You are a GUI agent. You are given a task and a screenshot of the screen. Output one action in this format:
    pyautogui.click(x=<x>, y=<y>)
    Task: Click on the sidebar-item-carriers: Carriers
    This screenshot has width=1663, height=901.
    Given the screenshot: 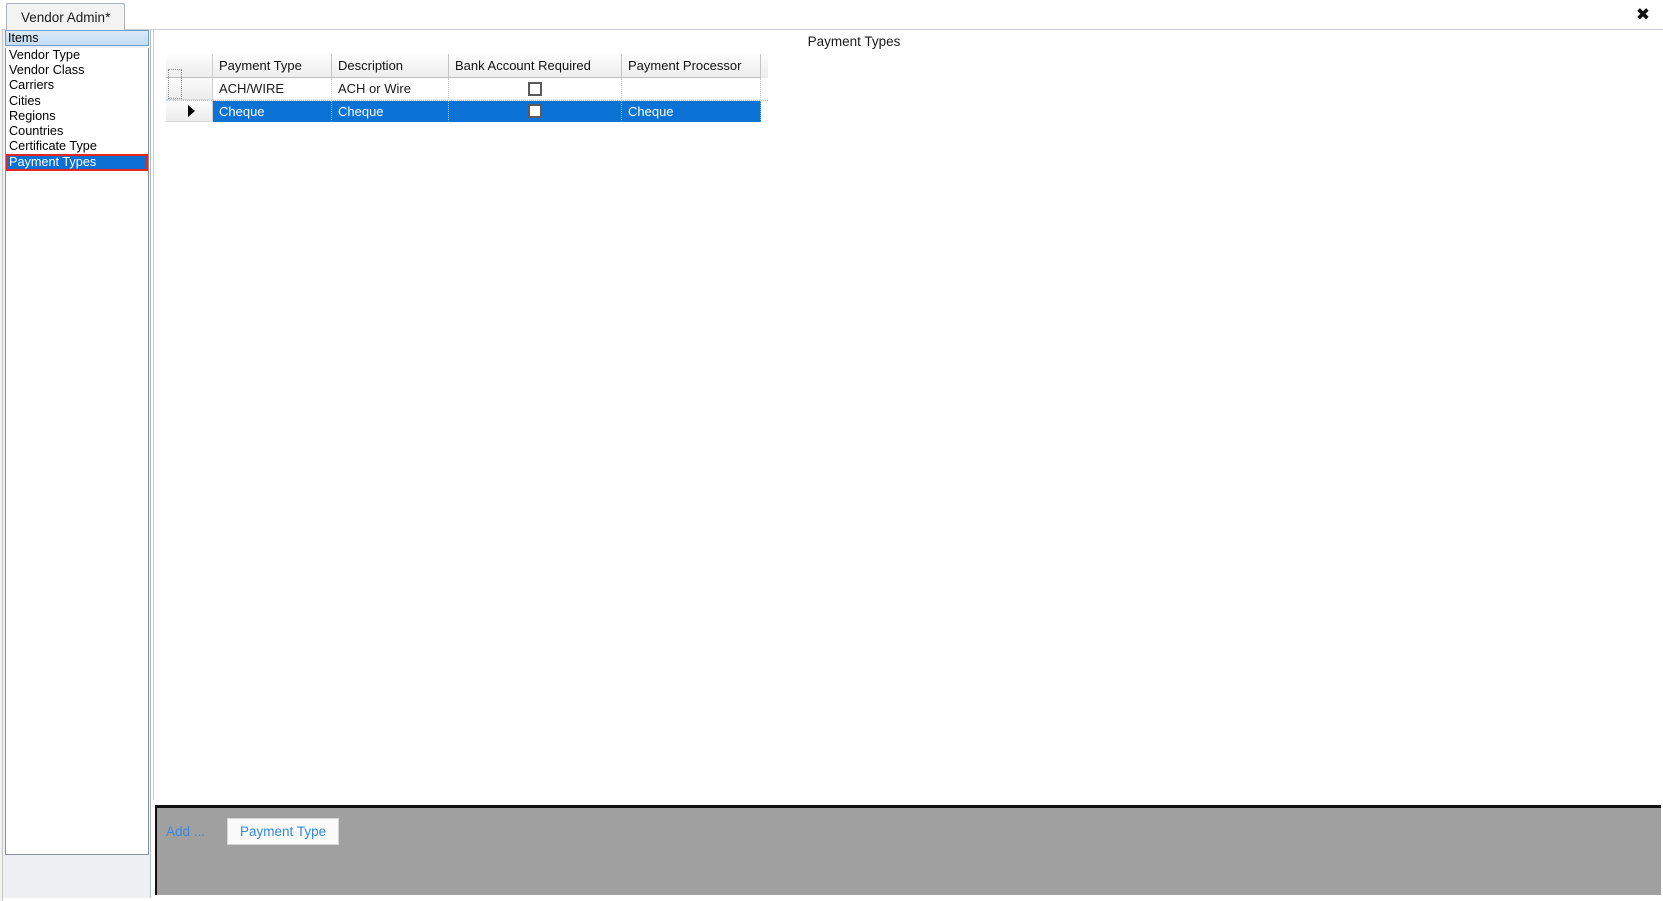 What is the action you would take?
    pyautogui.click(x=77, y=85)
    